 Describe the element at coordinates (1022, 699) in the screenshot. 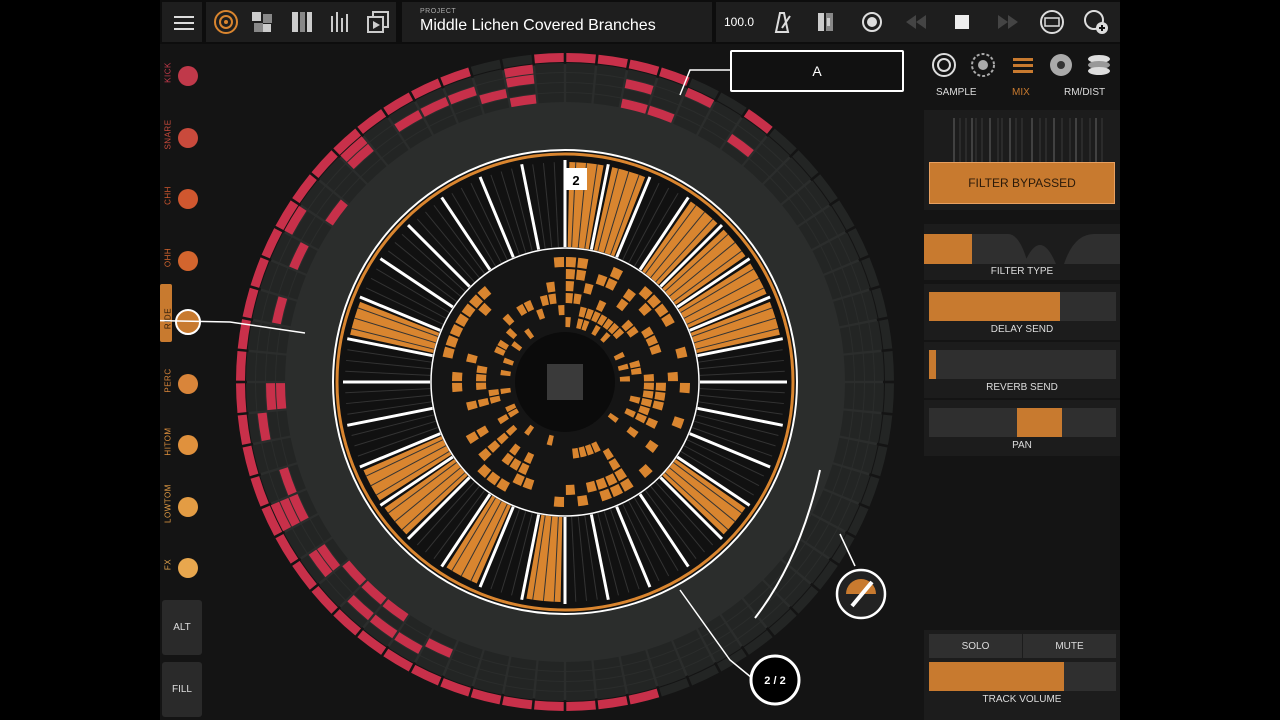

I see `track-volume-label: TRACK VOLUME` at that location.